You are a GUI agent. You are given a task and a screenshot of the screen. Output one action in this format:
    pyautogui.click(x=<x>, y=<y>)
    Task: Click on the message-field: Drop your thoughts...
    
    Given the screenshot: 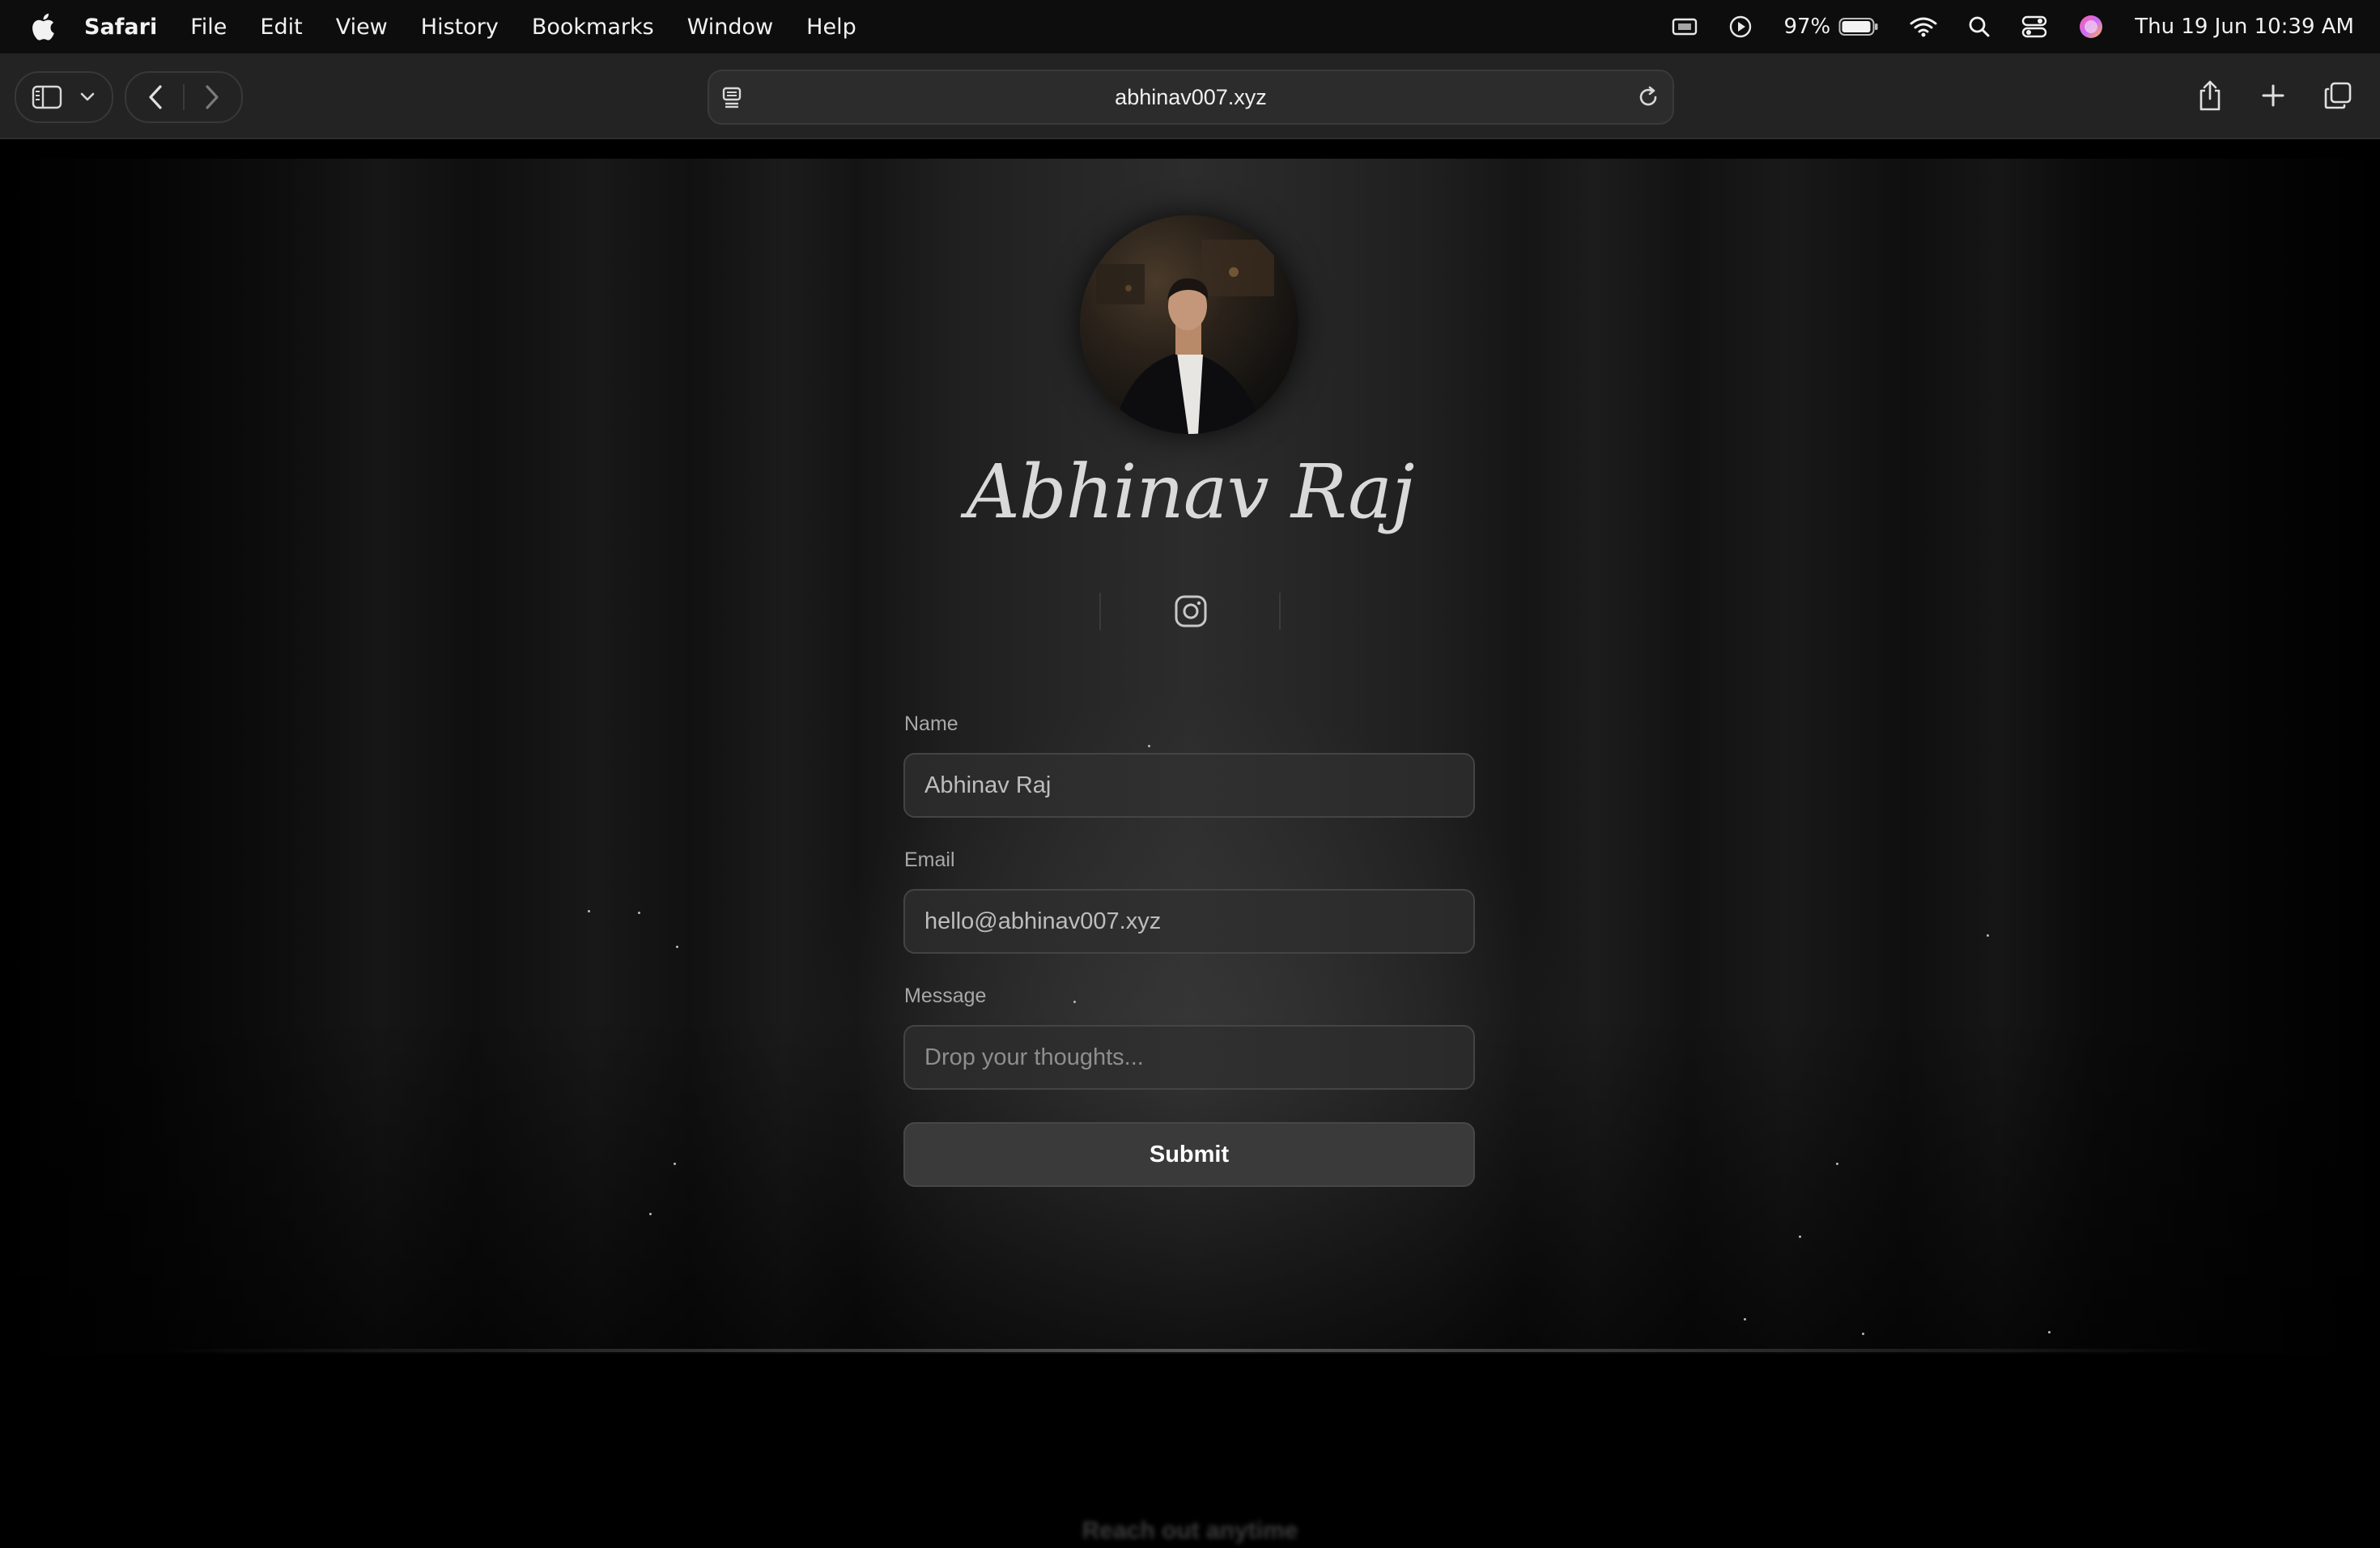 What is the action you would take?
    pyautogui.click(x=1189, y=1057)
    